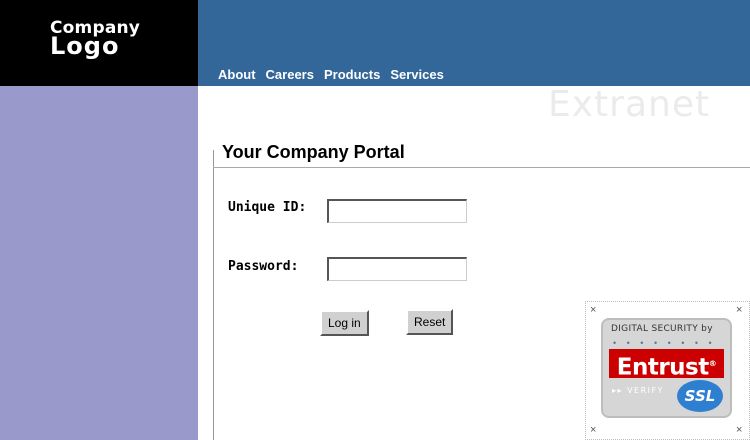 The width and height of the screenshot is (750, 440). I want to click on password-label: Password:, so click(263, 266).